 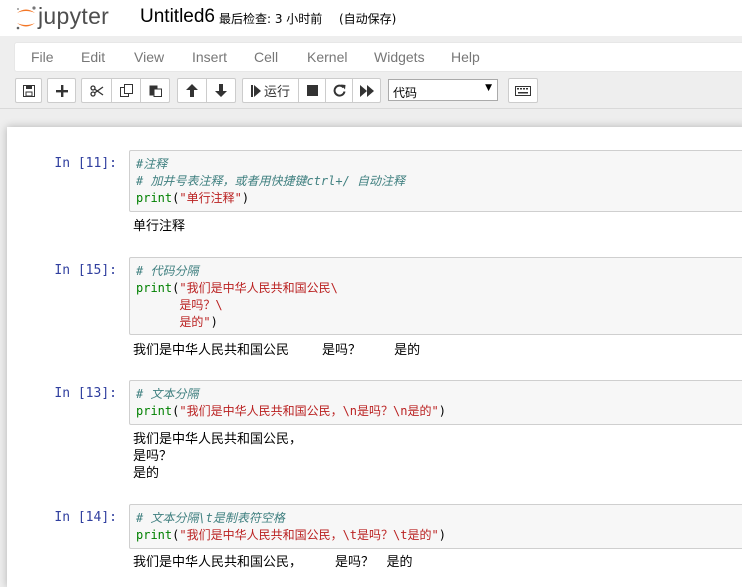 I want to click on toolbar-run-group: 运行, so click(x=311, y=90).